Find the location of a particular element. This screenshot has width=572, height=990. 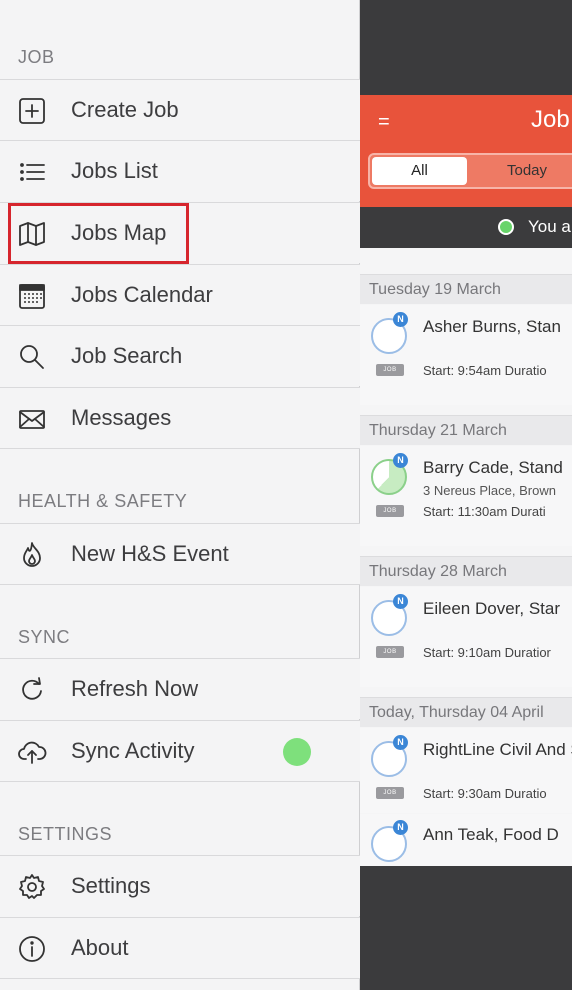

job-start: Start: 9:10am Duratior is located at coordinates (487, 652).